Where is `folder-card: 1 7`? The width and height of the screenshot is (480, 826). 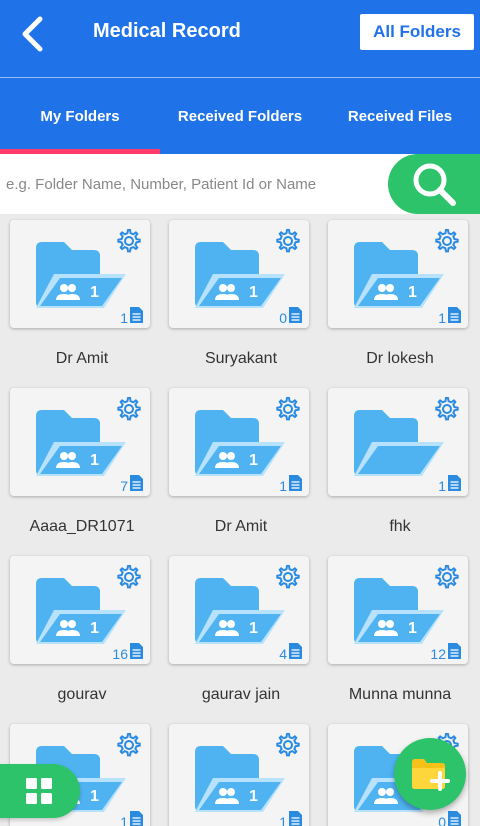
folder-card: 1 7 is located at coordinates (80, 442).